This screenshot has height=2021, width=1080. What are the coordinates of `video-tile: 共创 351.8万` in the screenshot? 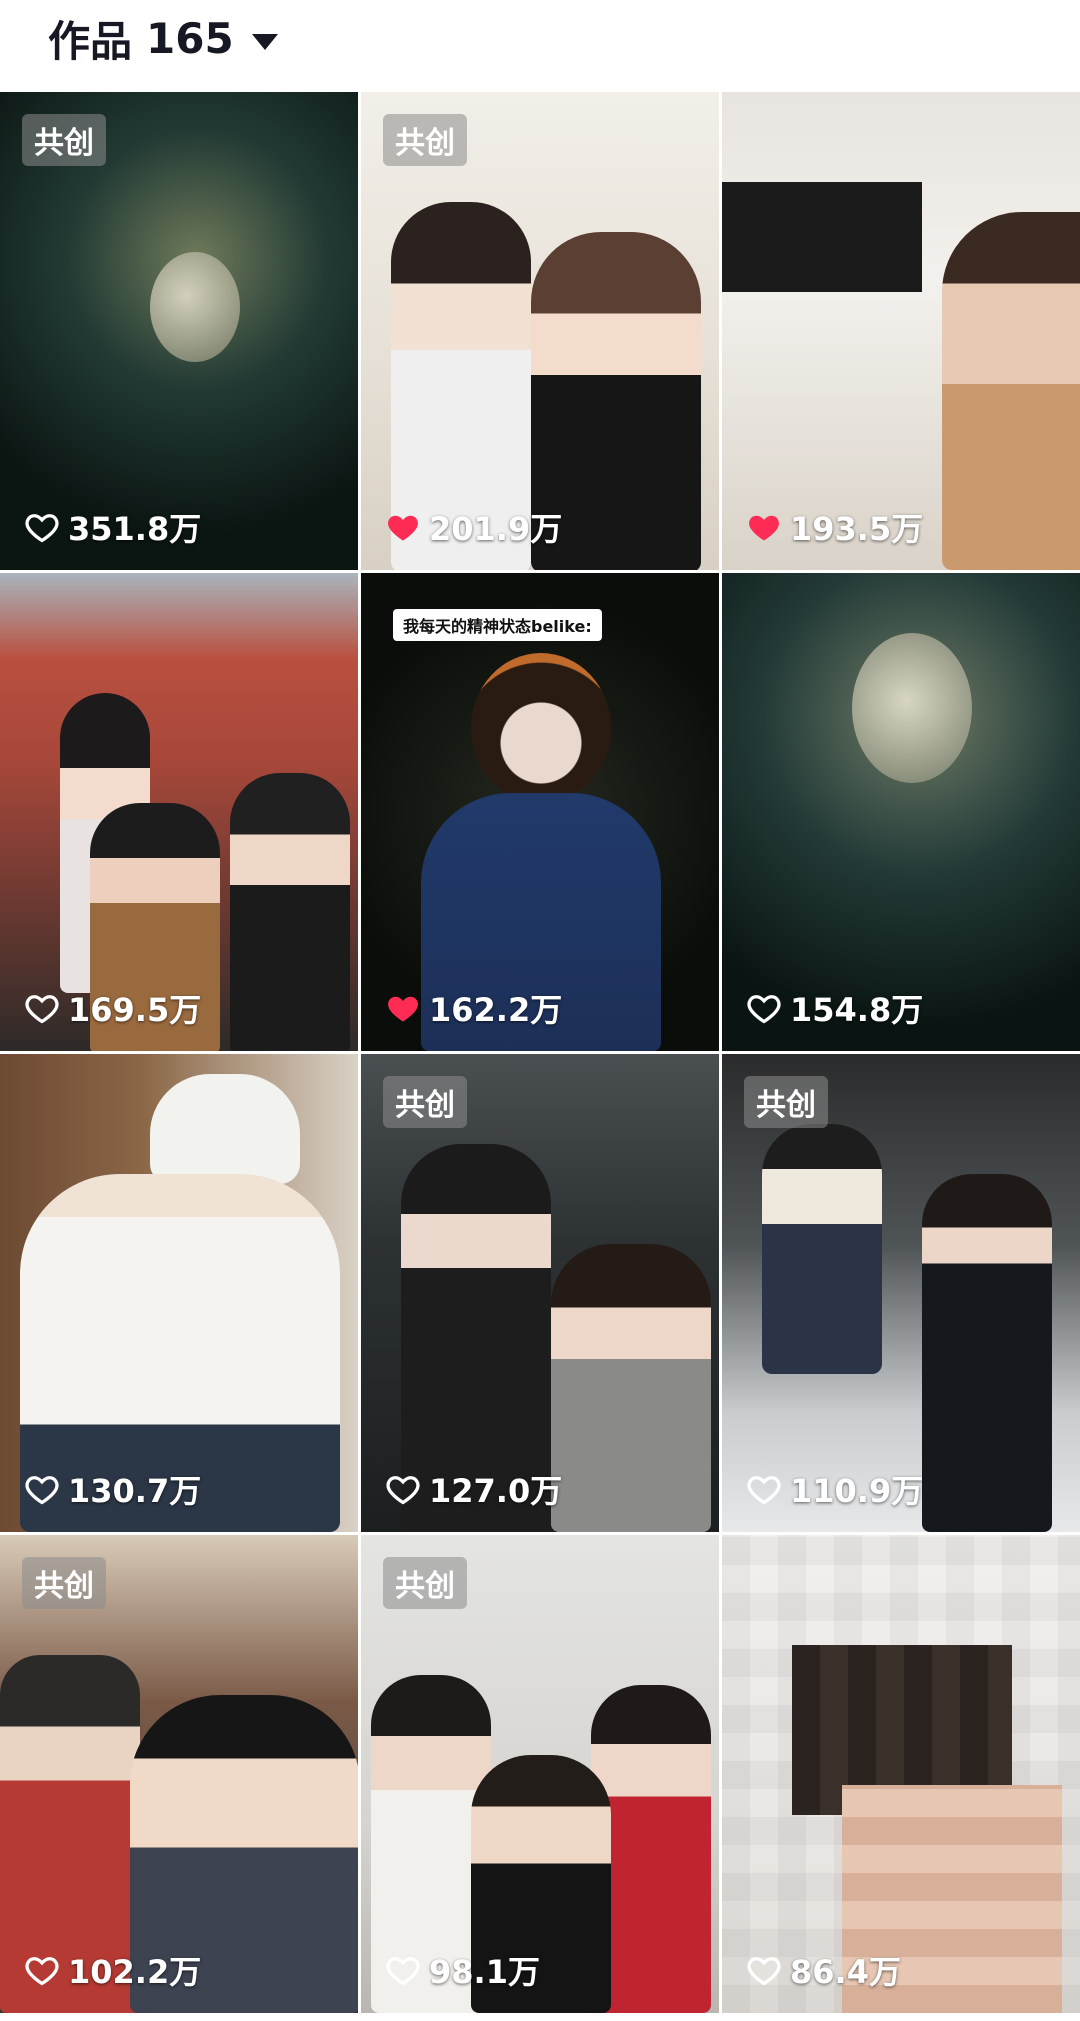 It's located at (179, 331).